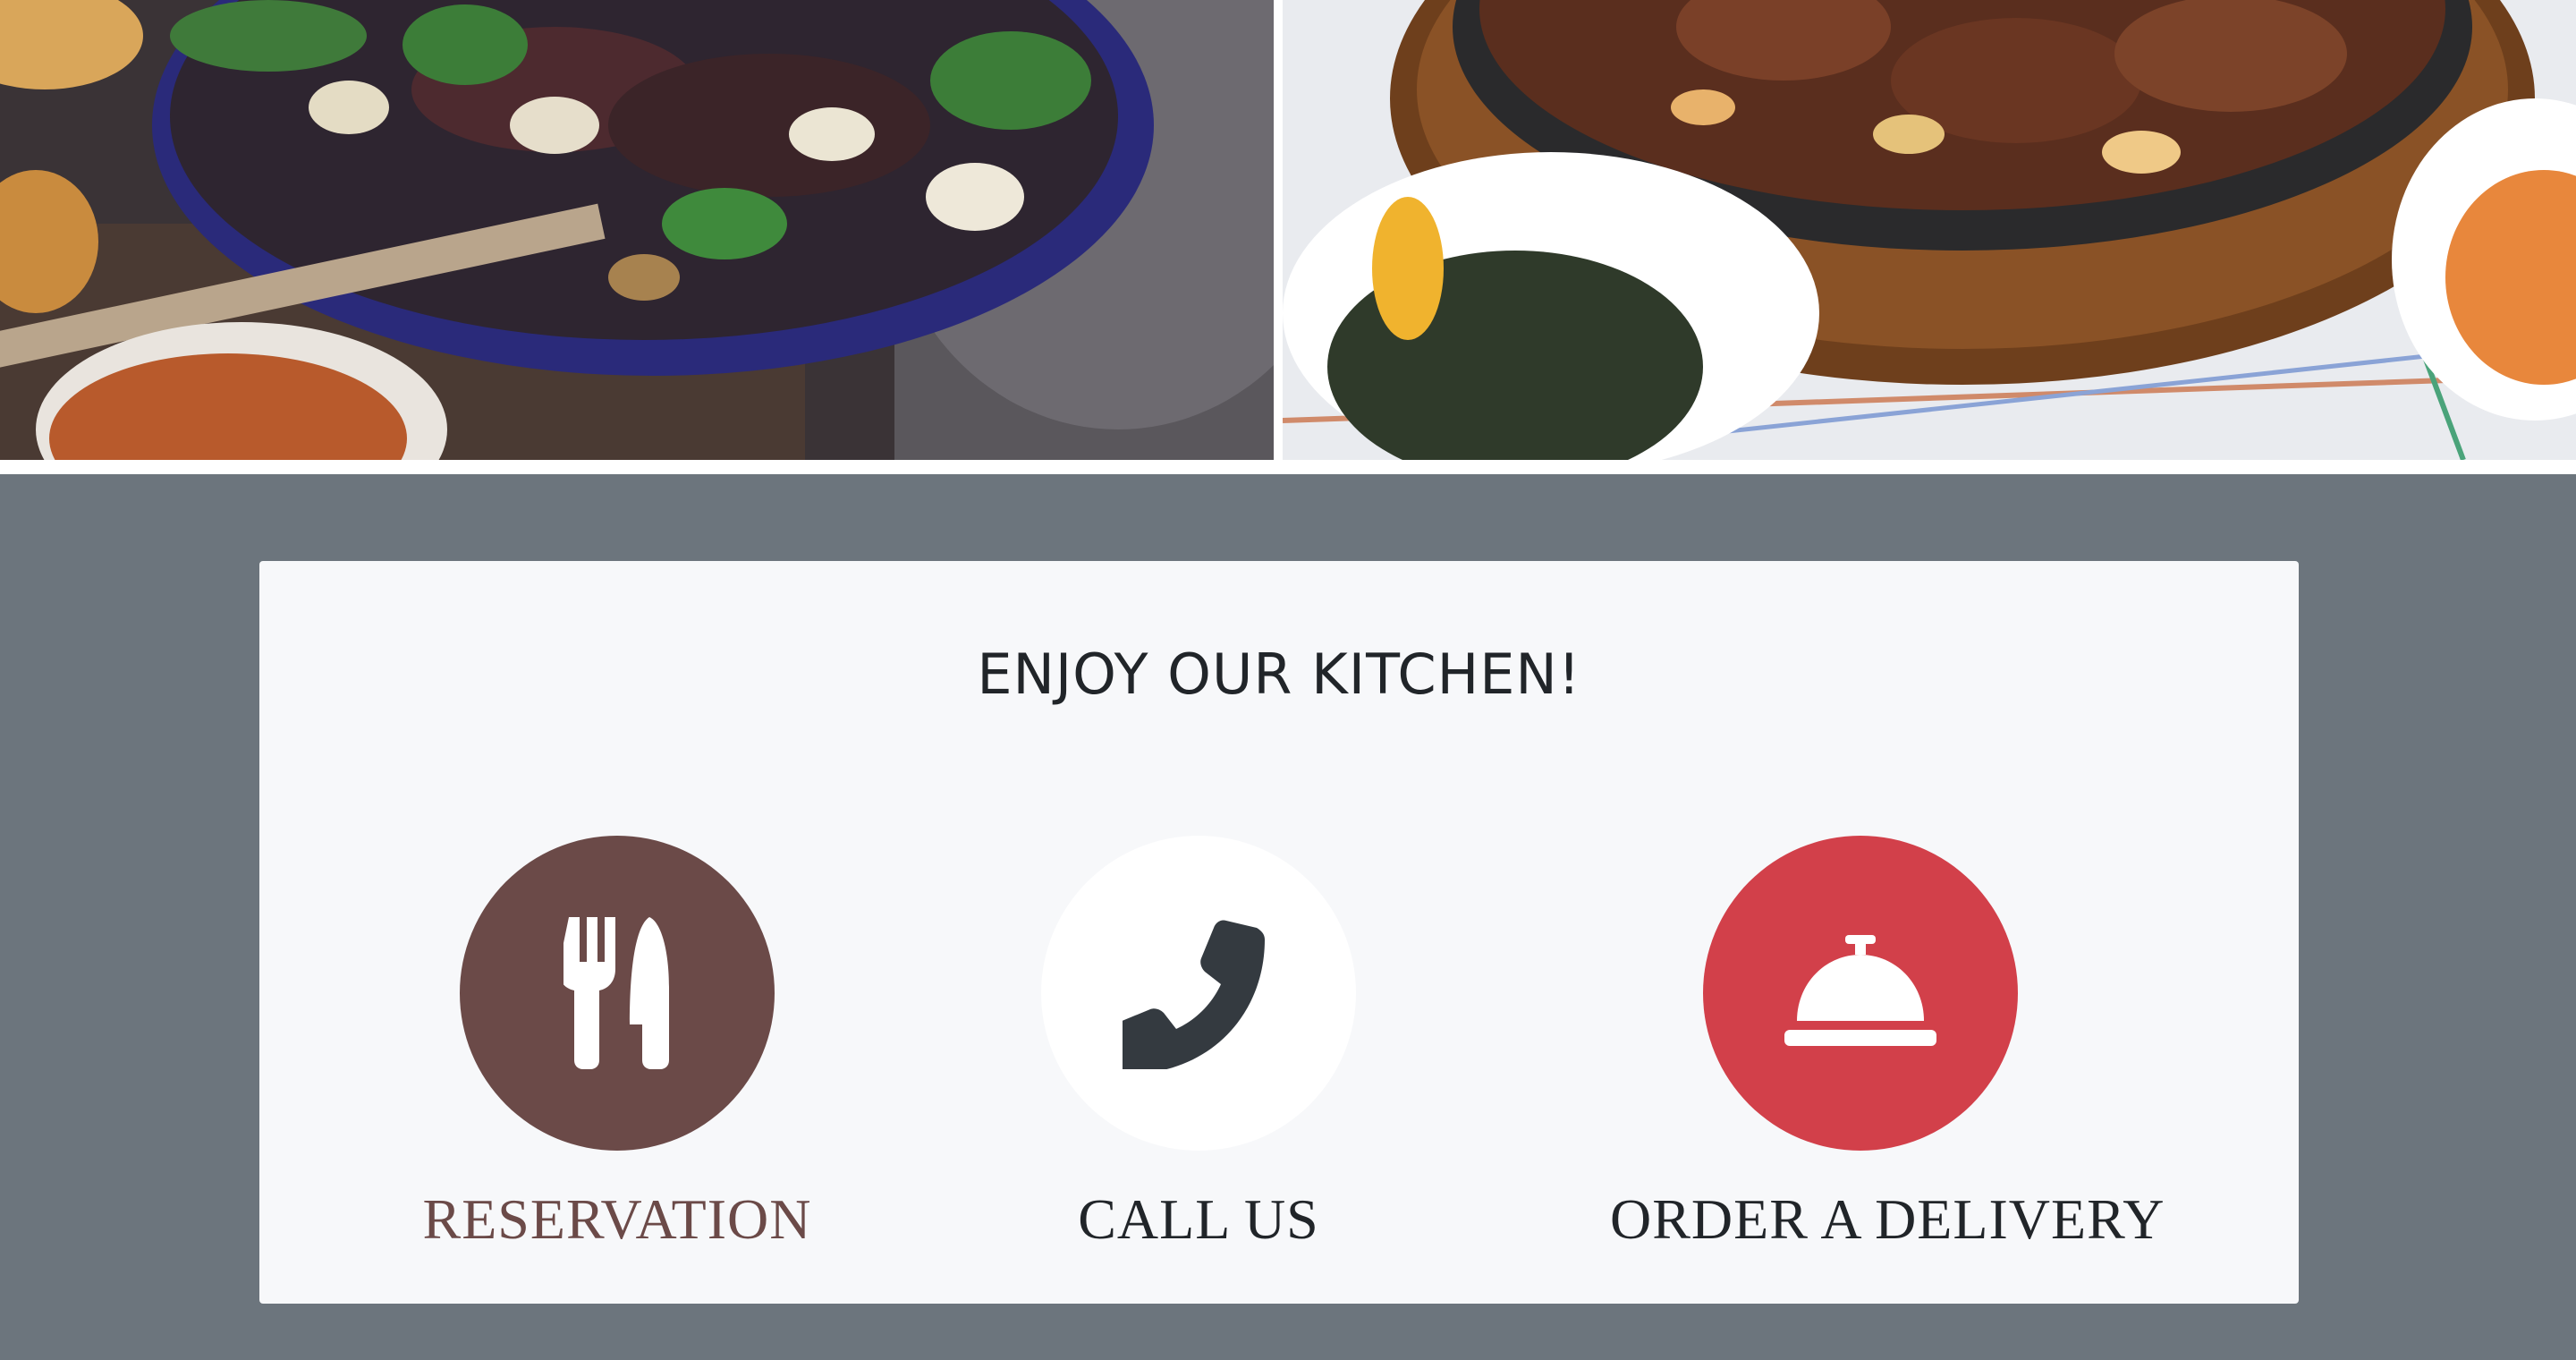 Image resolution: width=2576 pixels, height=1360 pixels. I want to click on call-us-circle, so click(1198, 994).